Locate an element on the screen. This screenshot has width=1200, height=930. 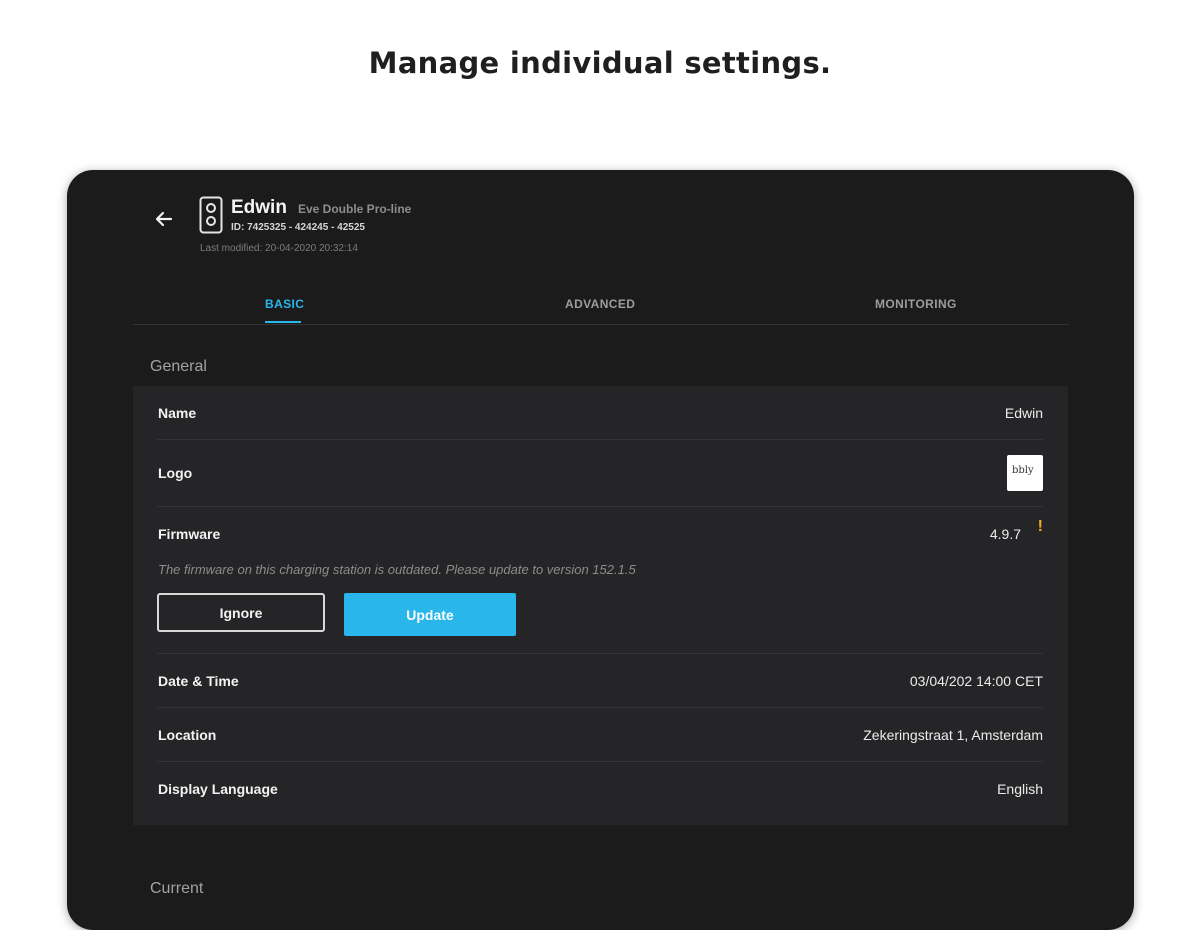
setting-row-name: Name Edwin is located at coordinates (600, 413).